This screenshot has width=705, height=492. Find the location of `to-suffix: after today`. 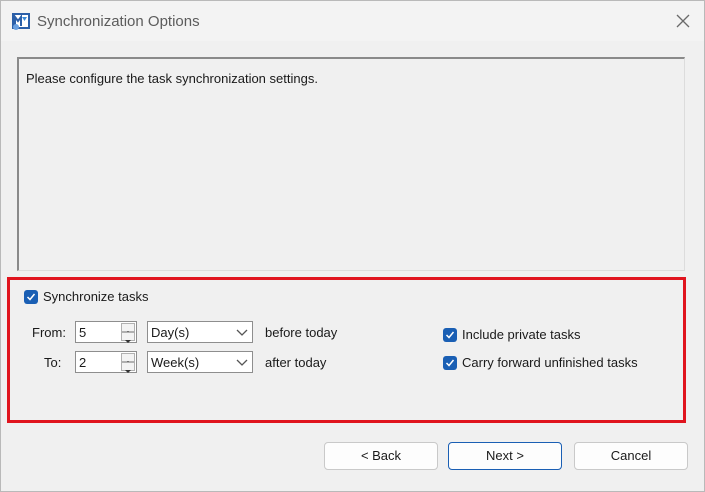

to-suffix: after today is located at coordinates (296, 362).